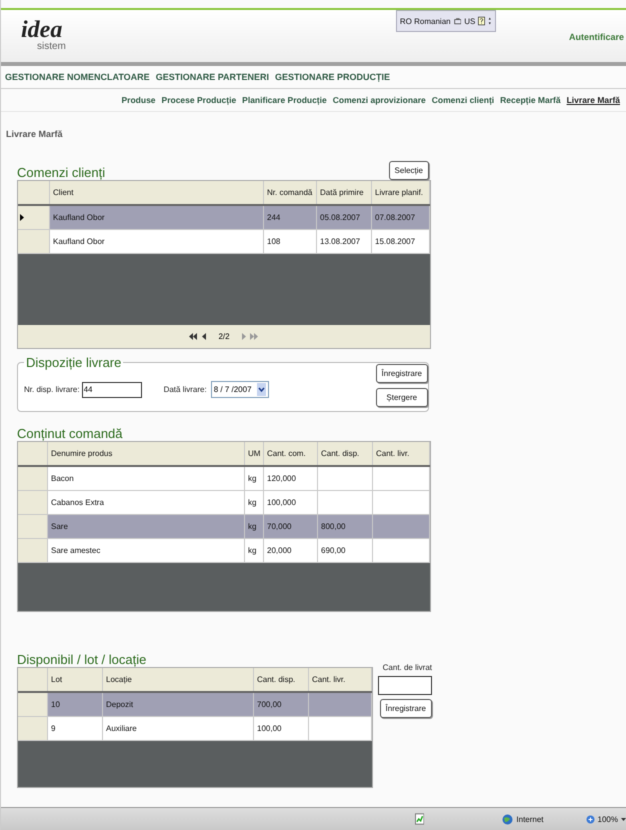  I want to click on field-label: Cant. de livrat, so click(407, 667).